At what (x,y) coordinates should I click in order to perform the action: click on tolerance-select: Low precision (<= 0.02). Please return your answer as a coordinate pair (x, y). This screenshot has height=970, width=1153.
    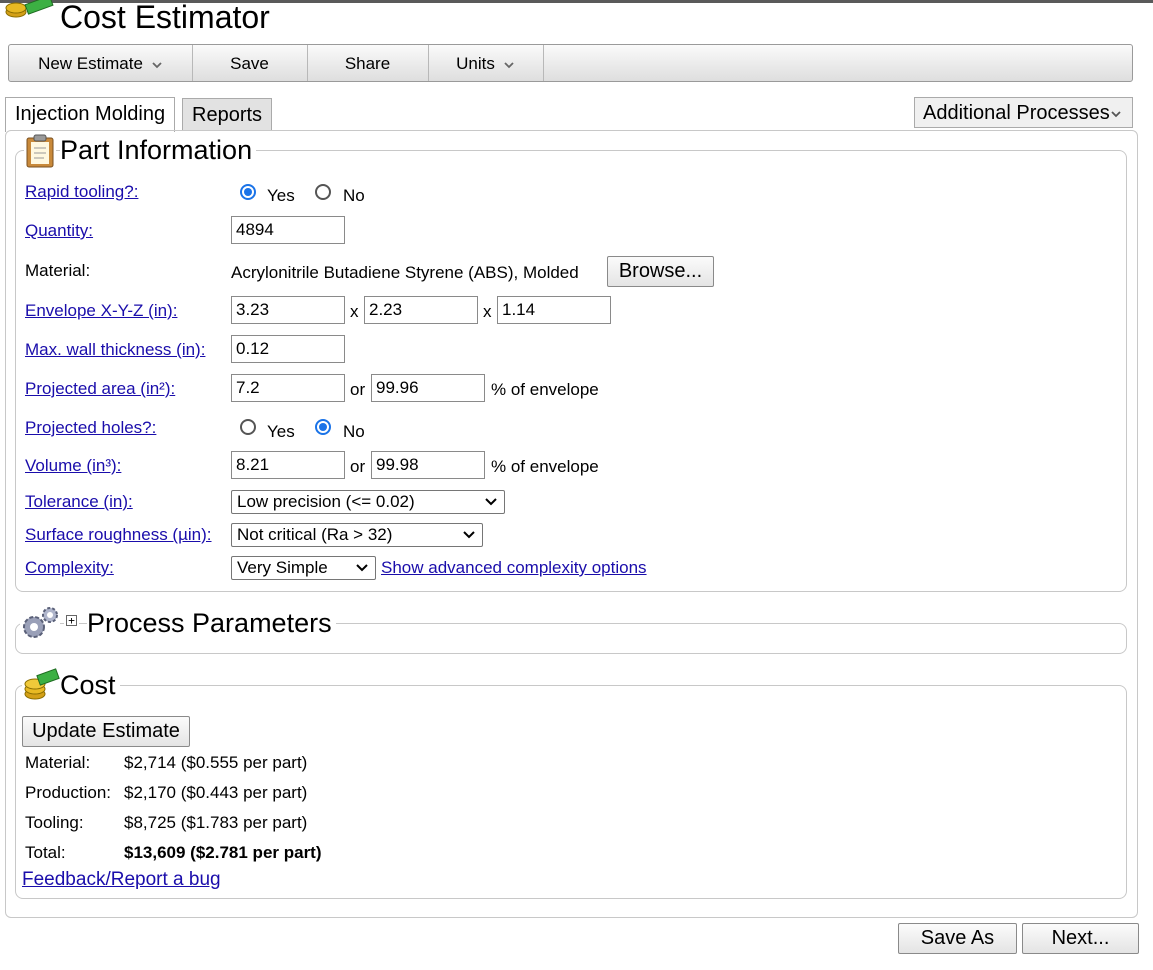
    Looking at the image, I should click on (368, 502).